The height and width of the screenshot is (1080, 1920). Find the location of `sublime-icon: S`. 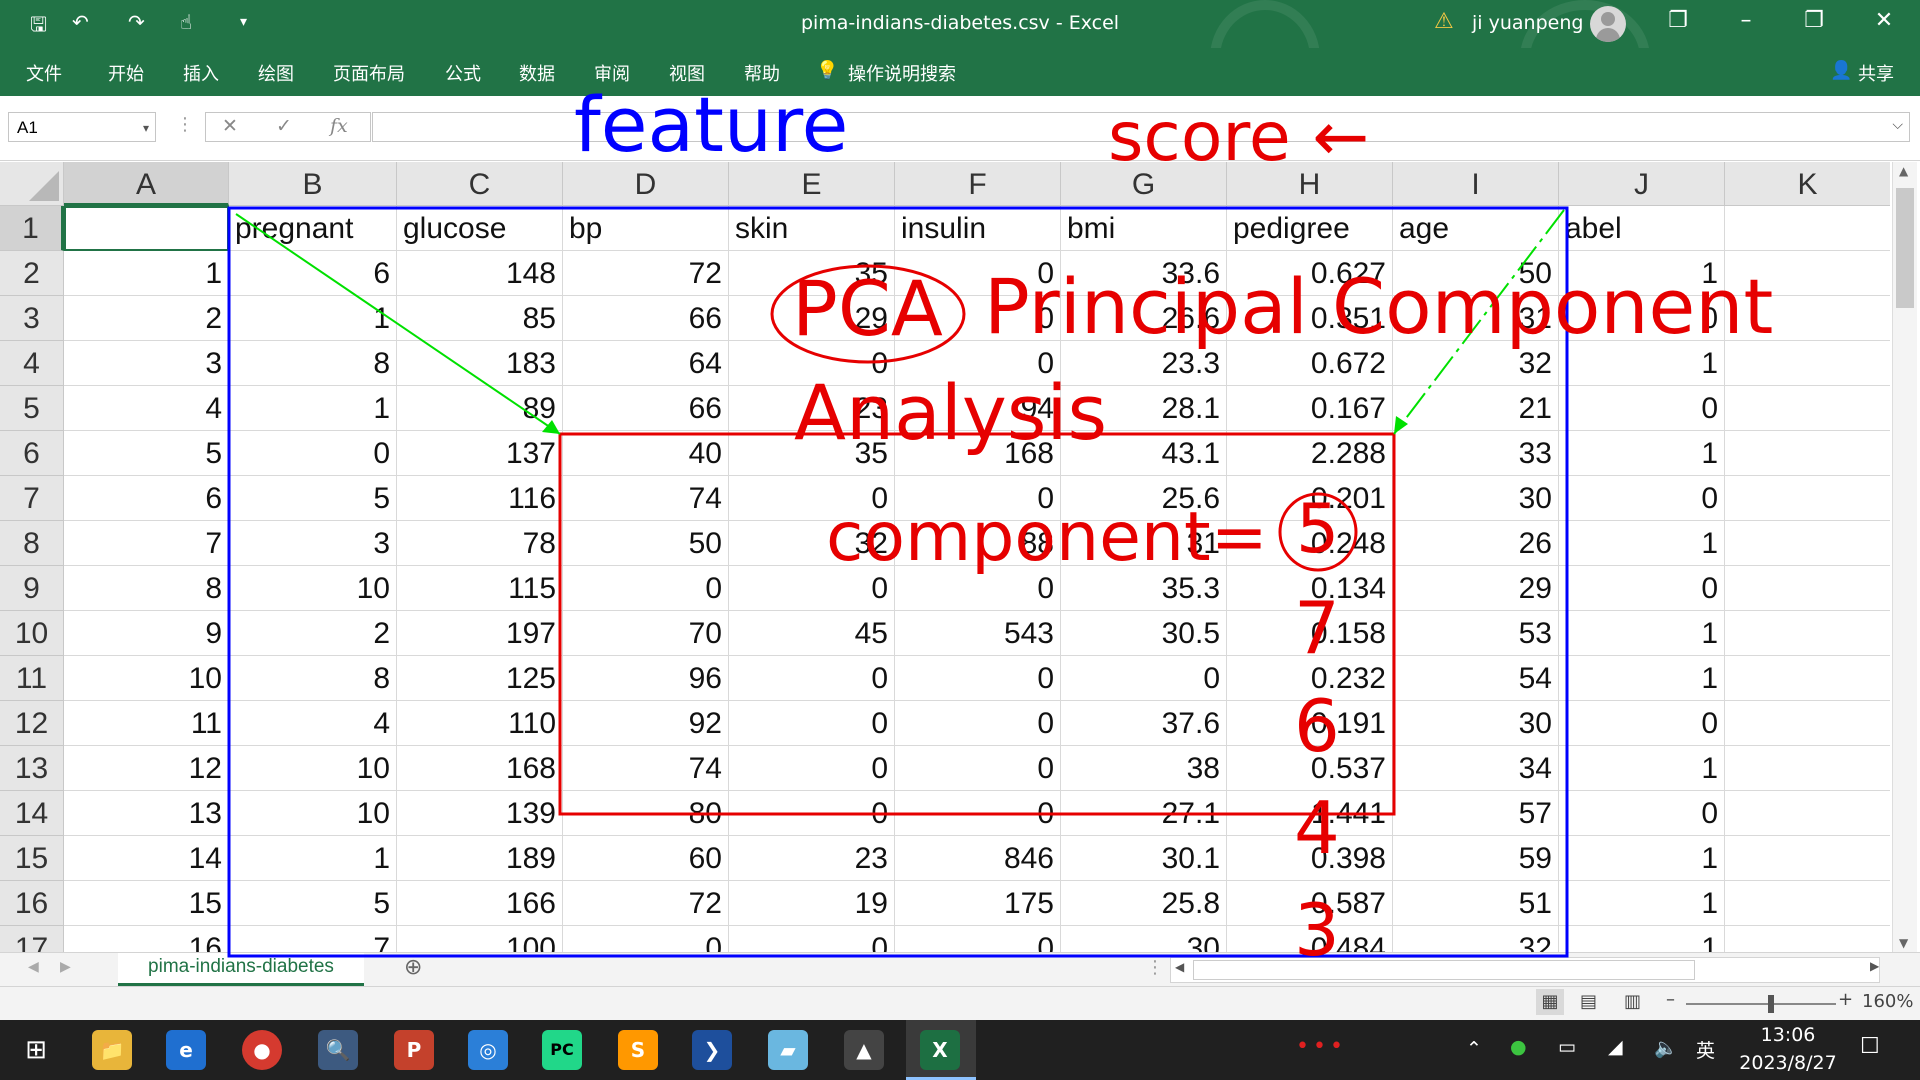

sublime-icon: S is located at coordinates (638, 1050).